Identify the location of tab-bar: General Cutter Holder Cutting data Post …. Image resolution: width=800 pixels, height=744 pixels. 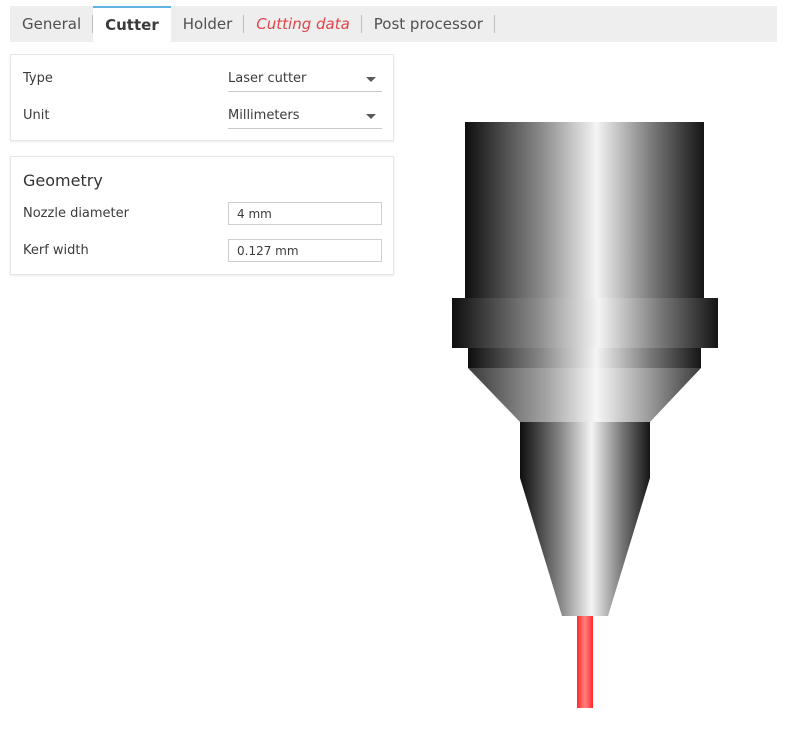
(393, 24).